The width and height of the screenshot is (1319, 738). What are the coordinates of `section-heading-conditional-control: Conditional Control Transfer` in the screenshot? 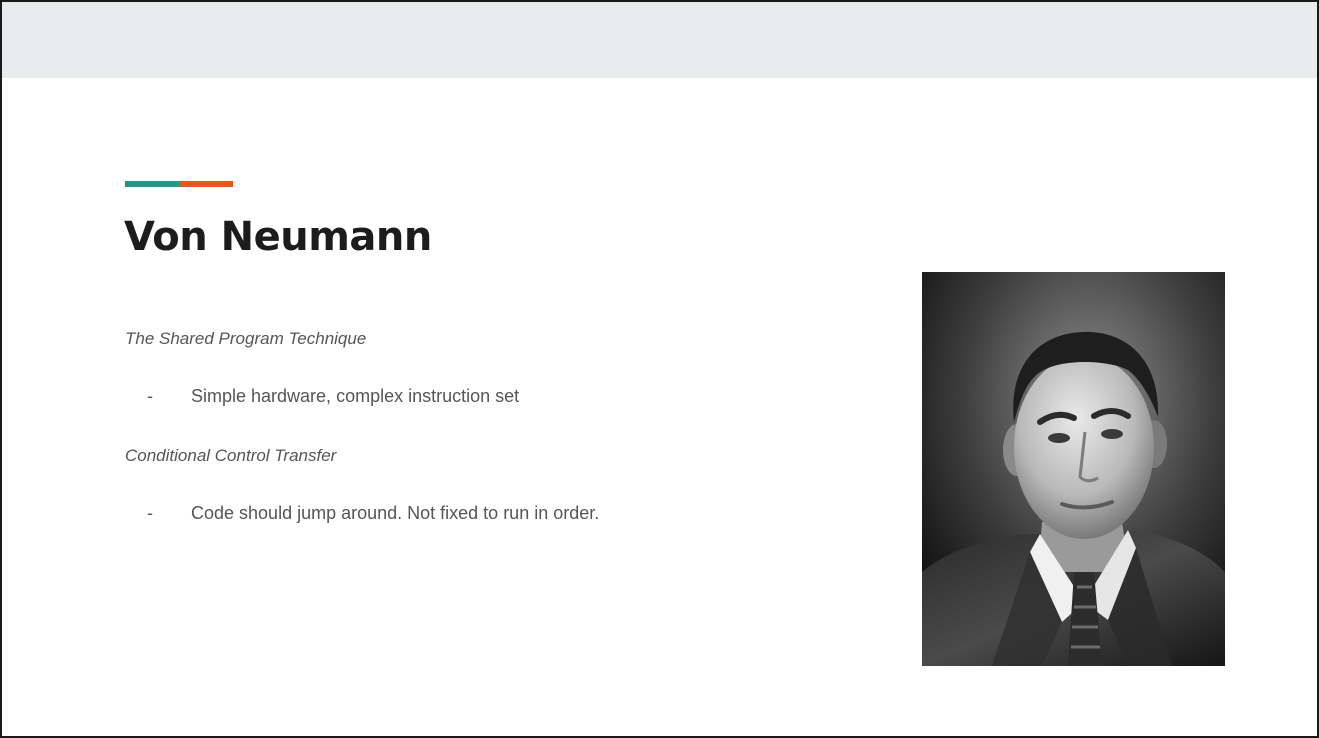 It's located at (231, 455).